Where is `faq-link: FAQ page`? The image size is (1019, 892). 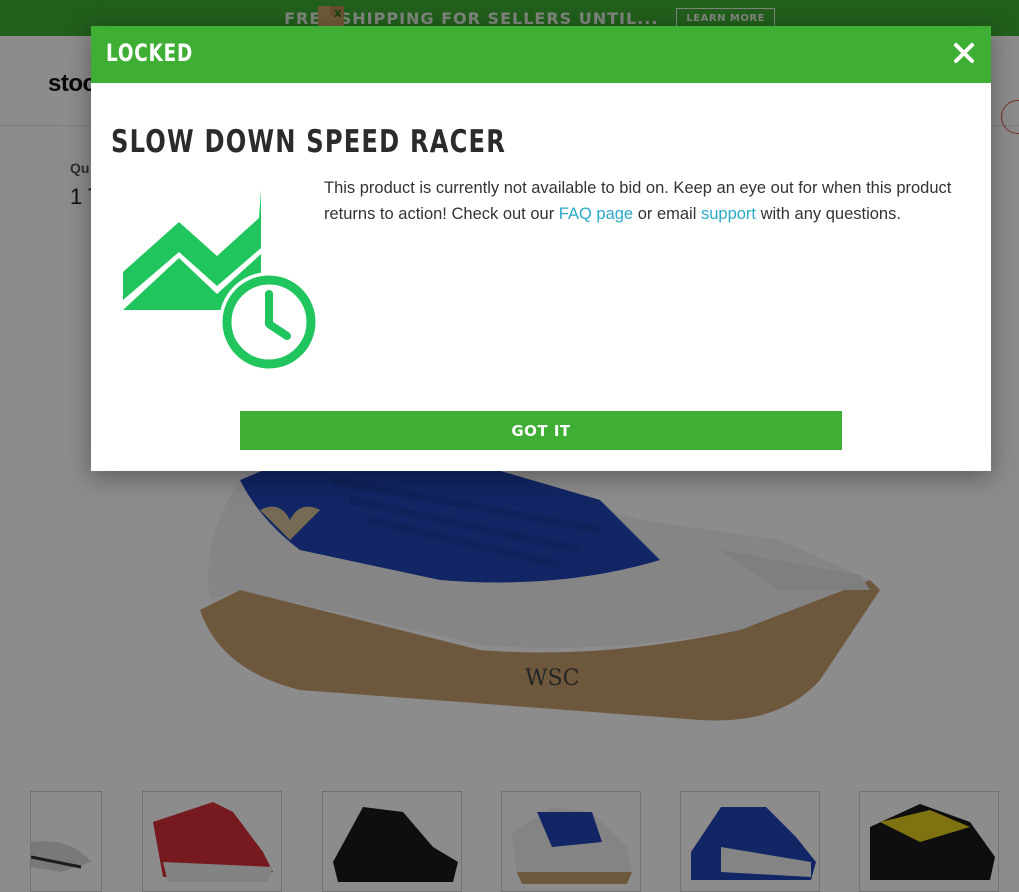
faq-link: FAQ page is located at coordinates (596, 214).